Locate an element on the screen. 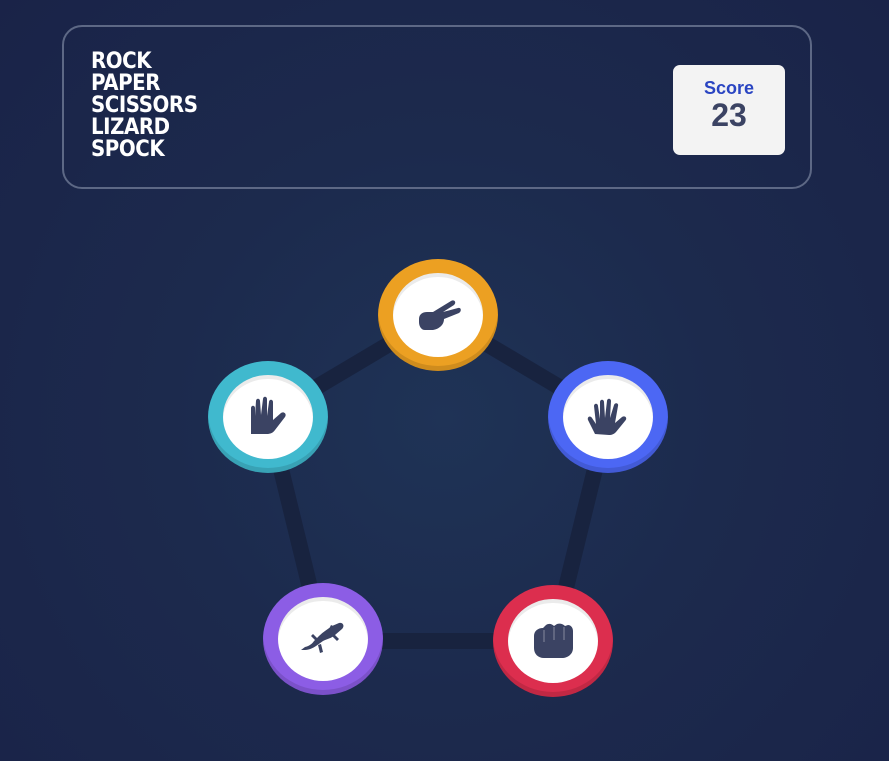  lizard-token-face is located at coordinates (323, 639).